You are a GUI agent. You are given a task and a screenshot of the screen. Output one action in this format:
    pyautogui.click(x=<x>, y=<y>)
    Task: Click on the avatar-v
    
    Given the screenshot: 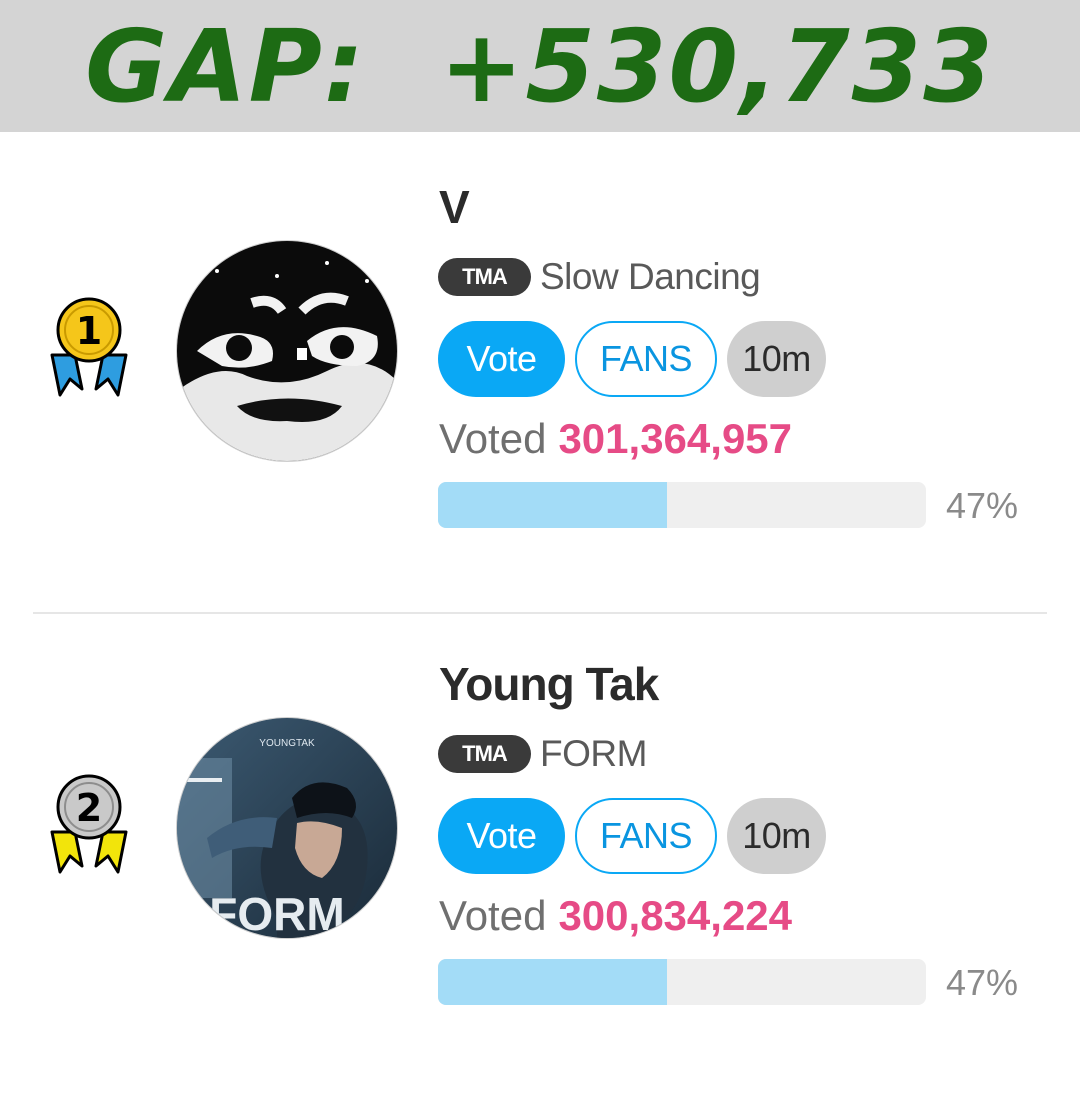 What is the action you would take?
    pyautogui.click(x=287, y=351)
    